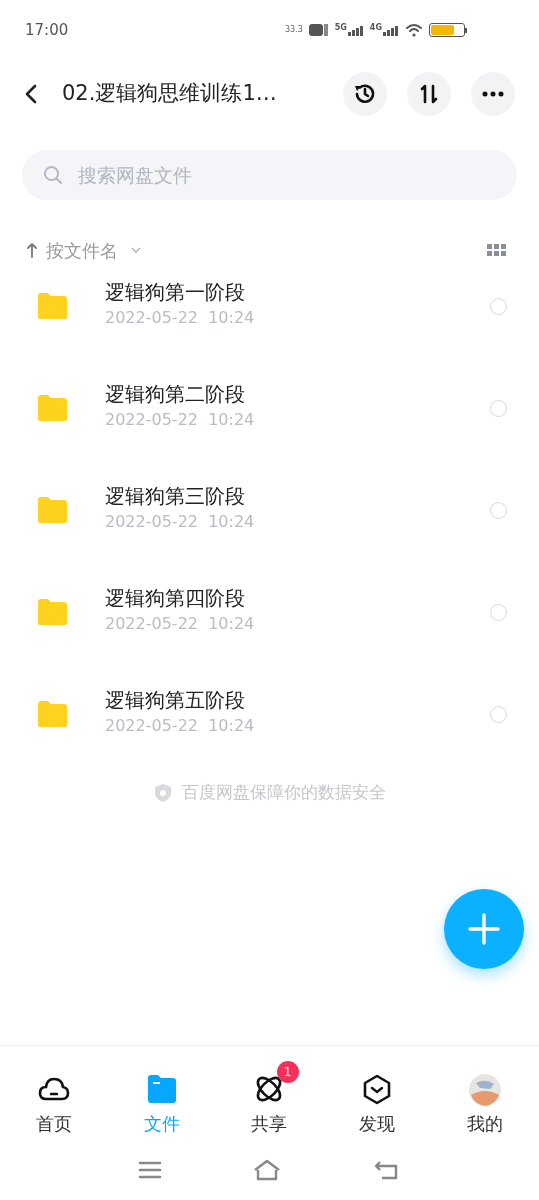 The width and height of the screenshot is (539, 1200). I want to click on security-note: 百度网盘保障你的数据安全, so click(283, 792).